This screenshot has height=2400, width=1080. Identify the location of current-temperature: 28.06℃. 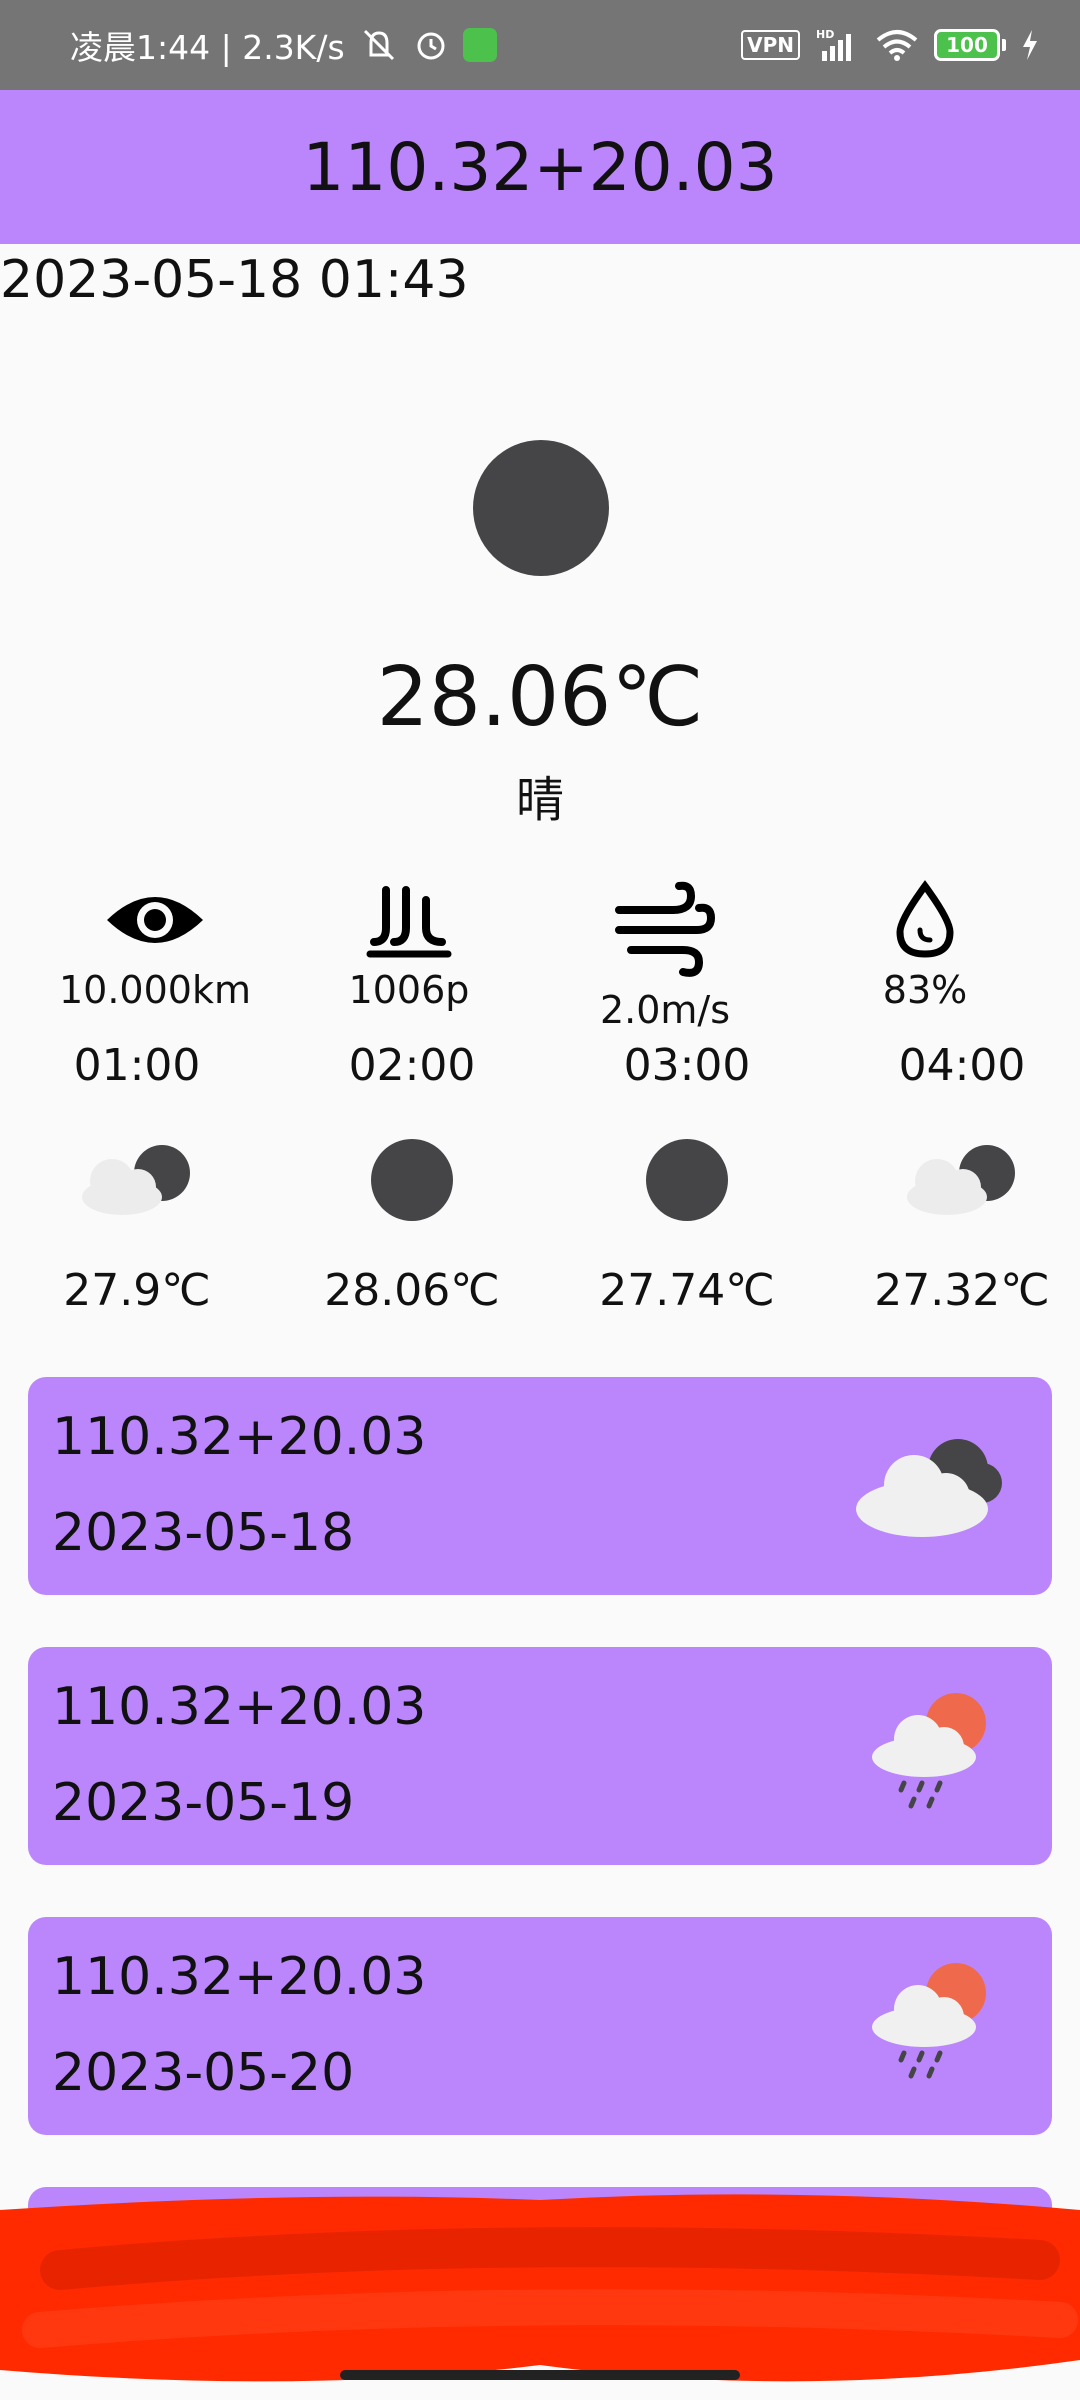
(540, 697).